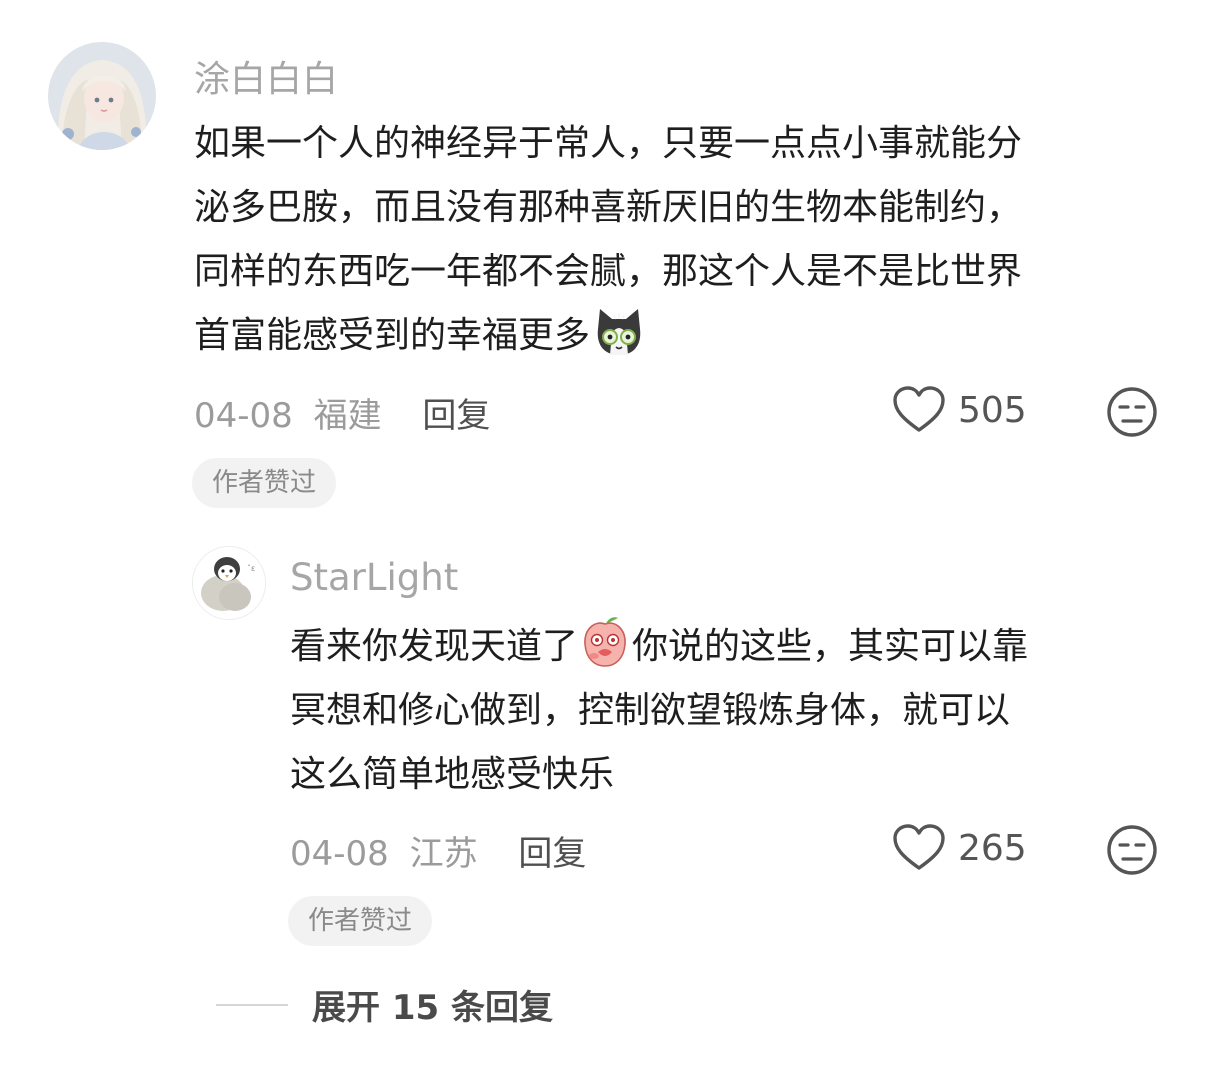  What do you see at coordinates (608, 271) in the screenshot?
I see `comment-line: 同样的东西吃一年都不会腻，那这个人是不是比世界` at bounding box center [608, 271].